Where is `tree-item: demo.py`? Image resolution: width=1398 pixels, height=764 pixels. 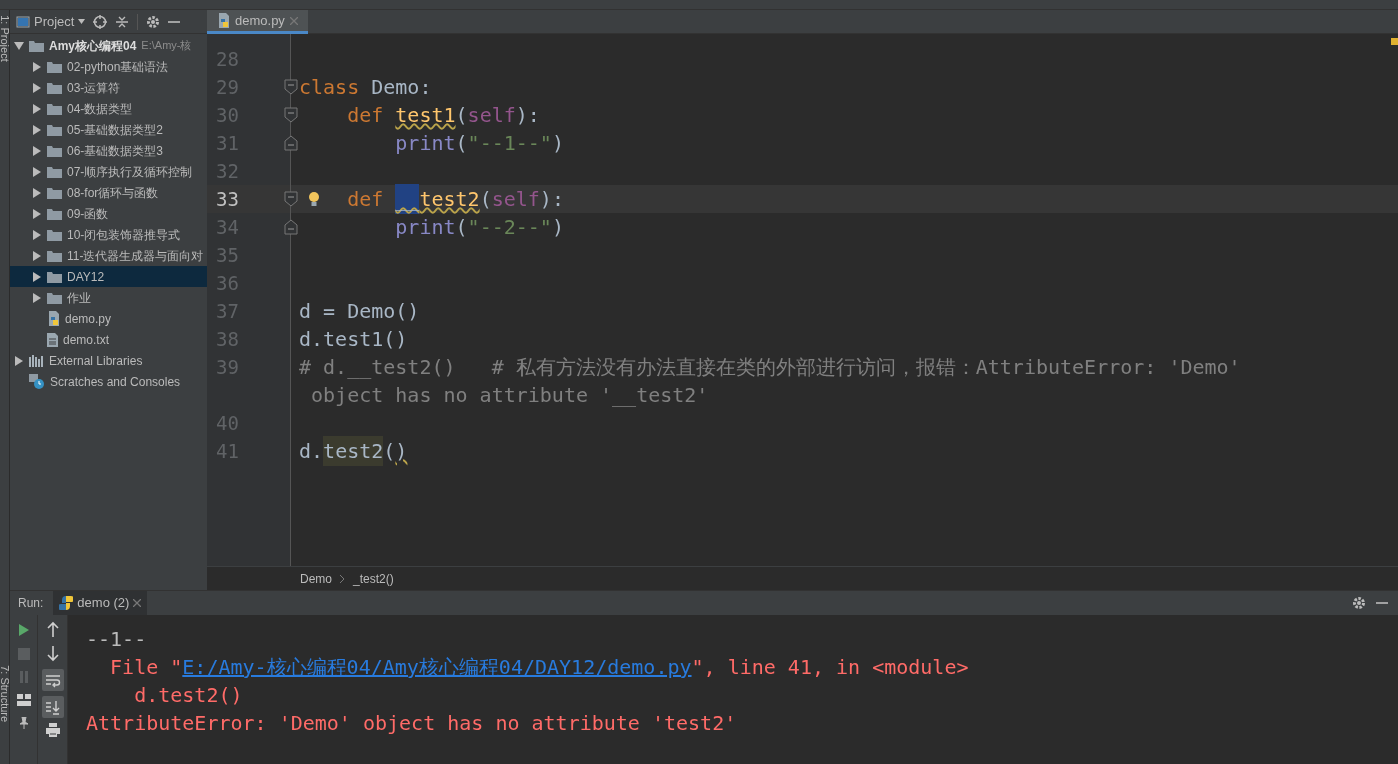
tree-item: demo.py is located at coordinates (108, 318).